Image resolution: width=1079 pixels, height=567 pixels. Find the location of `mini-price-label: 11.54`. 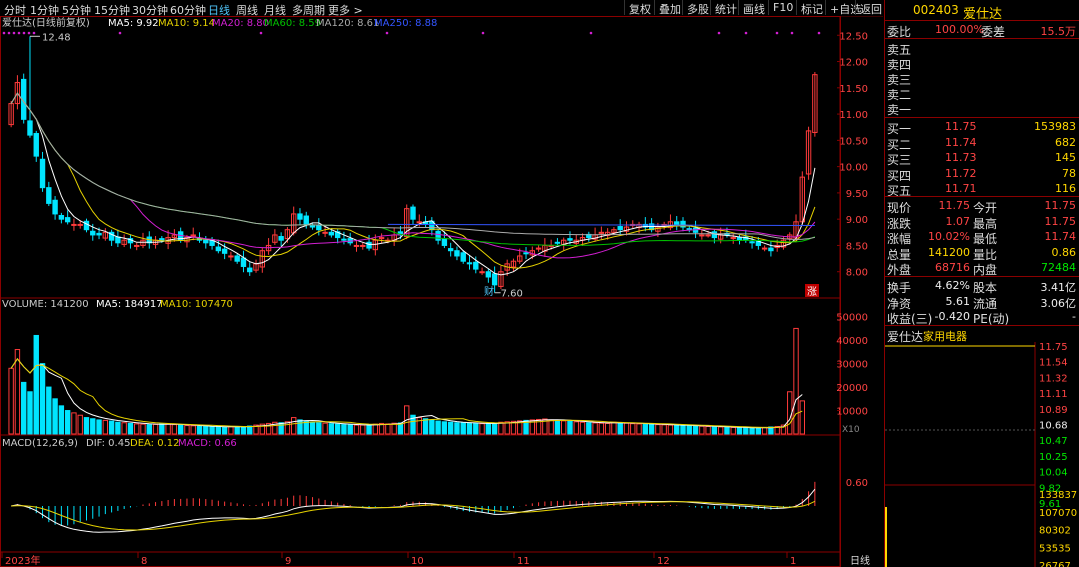

mini-price-label: 11.54 is located at coordinates (1053, 363).